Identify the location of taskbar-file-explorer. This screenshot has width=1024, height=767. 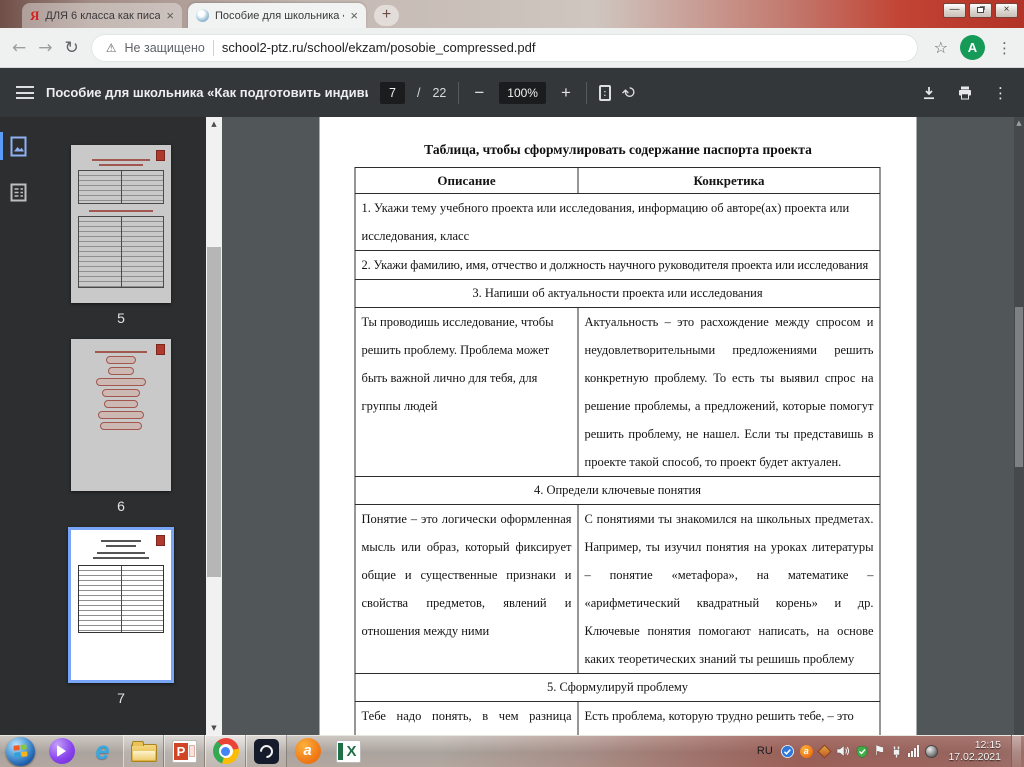
(143, 751).